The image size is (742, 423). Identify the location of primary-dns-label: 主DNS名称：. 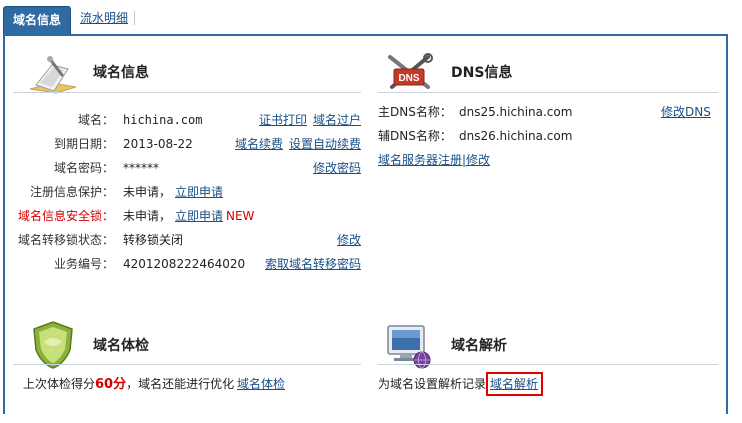
(415, 112).